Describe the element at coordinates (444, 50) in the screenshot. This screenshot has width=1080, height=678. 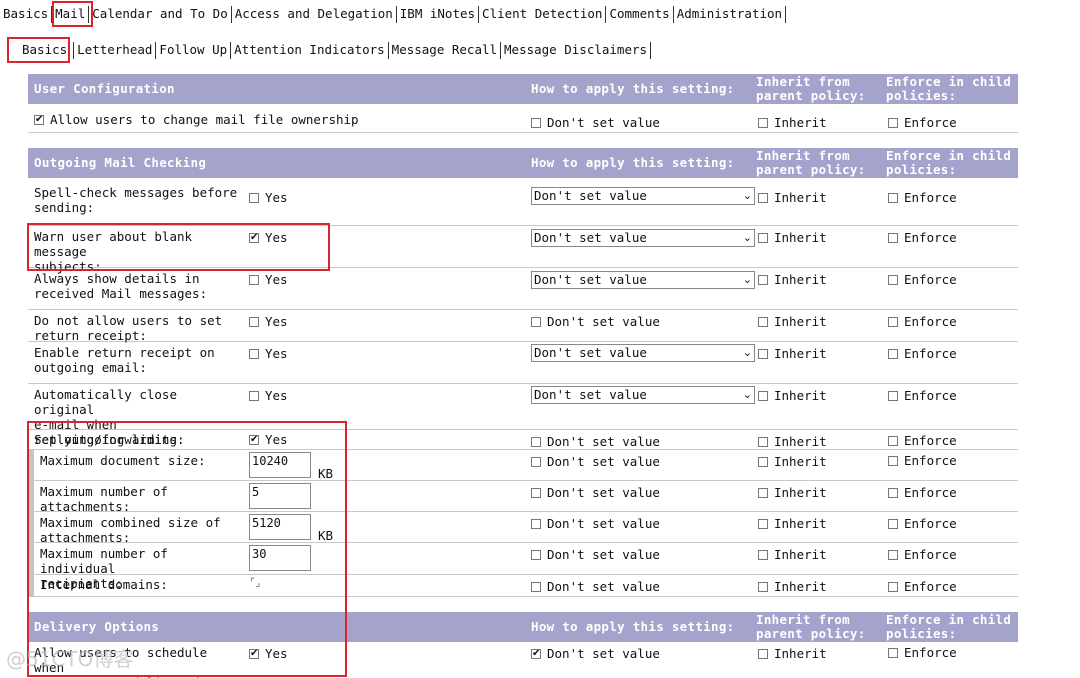
I see `subtab-message-recall: Message Recall` at that location.